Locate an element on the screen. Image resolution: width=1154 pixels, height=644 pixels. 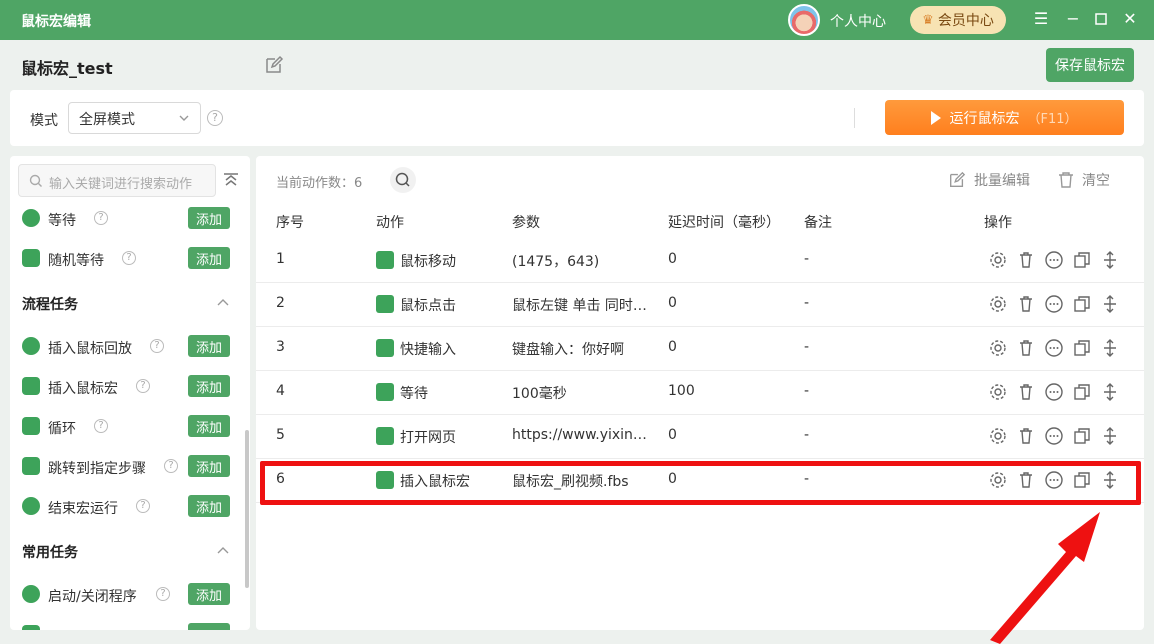
minimize-icon: − is located at coordinates (1073, 19).